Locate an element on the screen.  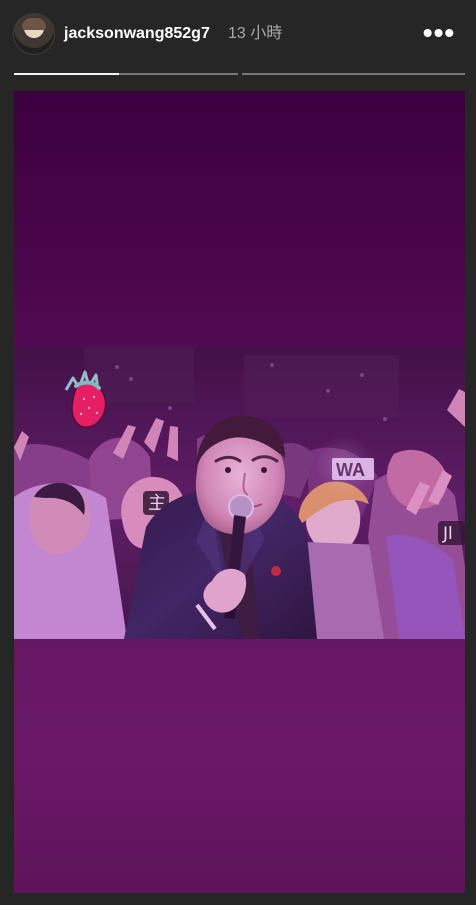
profile-avatar is located at coordinates (34, 34).